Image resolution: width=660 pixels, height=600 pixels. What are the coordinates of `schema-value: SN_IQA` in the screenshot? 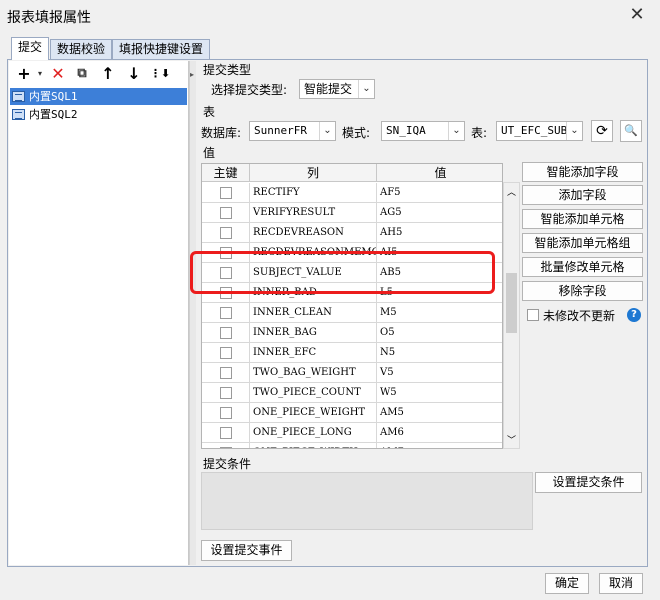 It's located at (406, 130).